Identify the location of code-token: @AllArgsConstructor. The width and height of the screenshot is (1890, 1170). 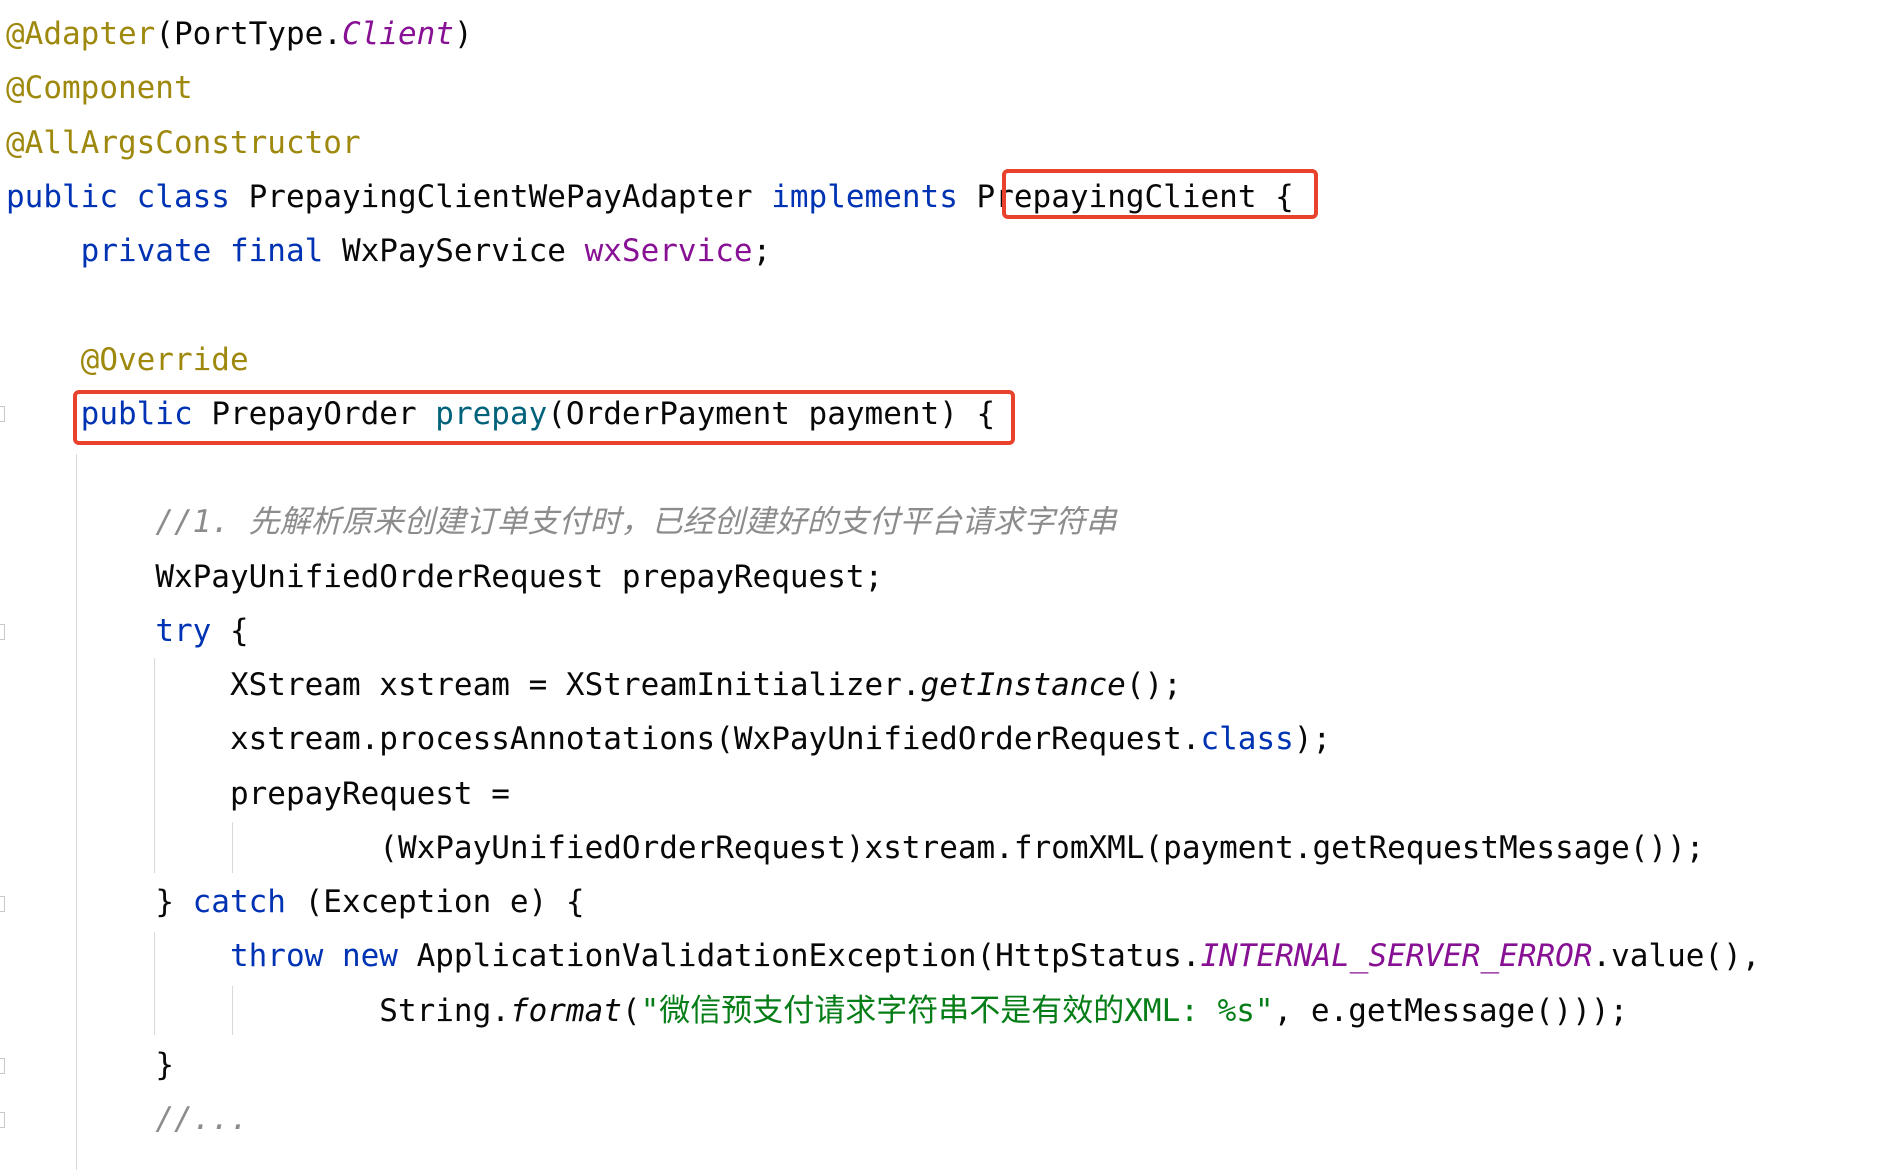
(183, 142).